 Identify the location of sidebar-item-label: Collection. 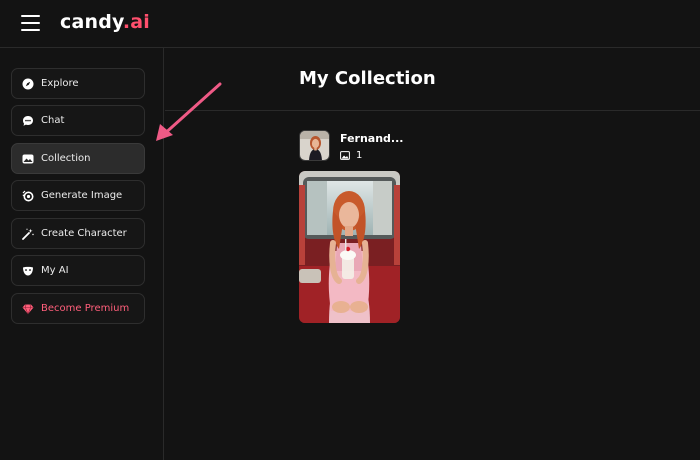
(66, 158).